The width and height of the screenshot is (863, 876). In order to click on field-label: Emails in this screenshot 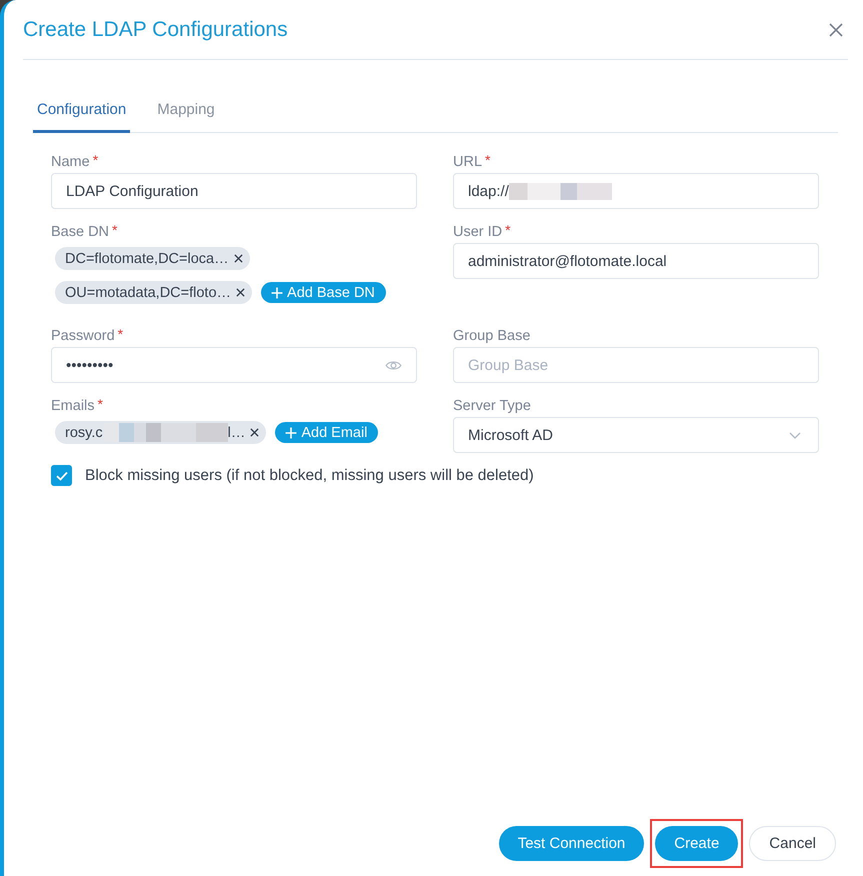, I will do `click(73, 406)`.